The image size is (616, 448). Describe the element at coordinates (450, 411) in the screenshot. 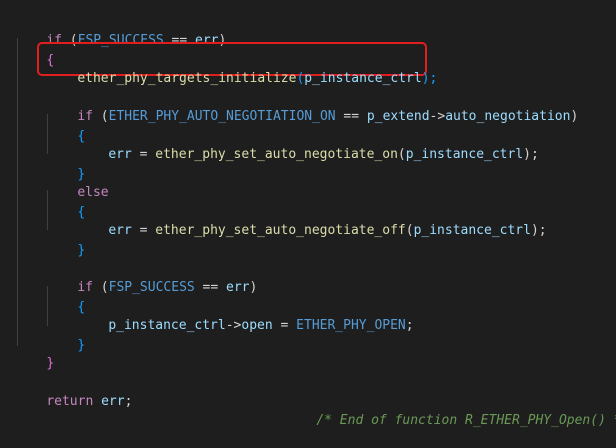

I see `code-line-18: /* End of function R_ETHER_PHY_Open() */` at that location.